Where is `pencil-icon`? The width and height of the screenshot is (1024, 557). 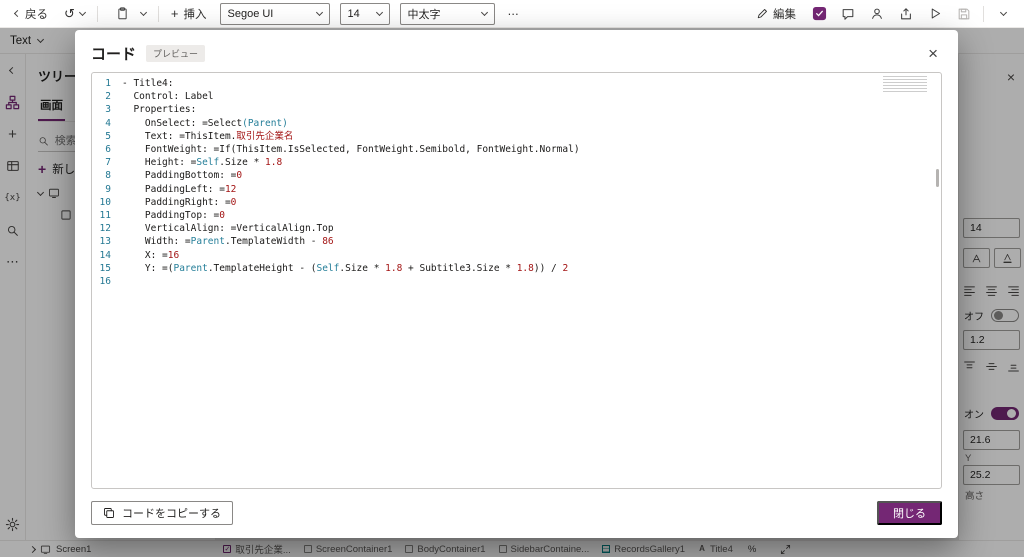
pencil-icon is located at coordinates (762, 14).